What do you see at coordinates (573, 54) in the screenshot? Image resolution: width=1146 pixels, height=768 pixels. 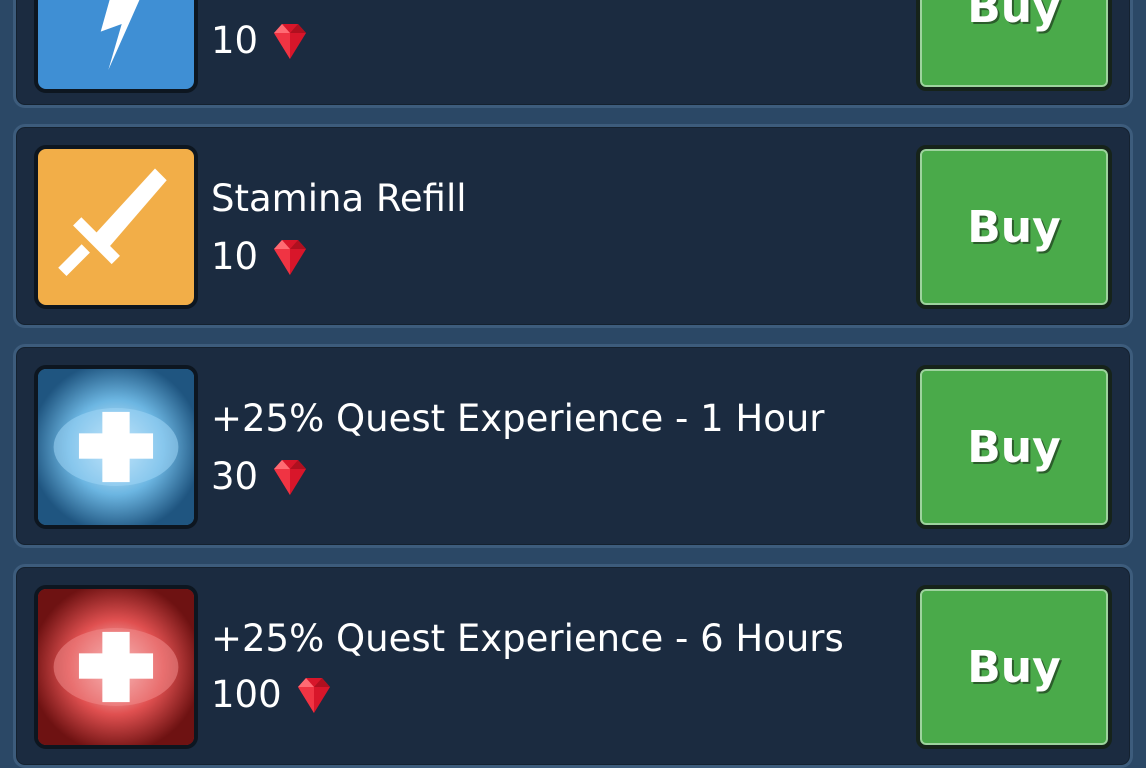 I see `shop-item-row: 10 Buy` at bounding box center [573, 54].